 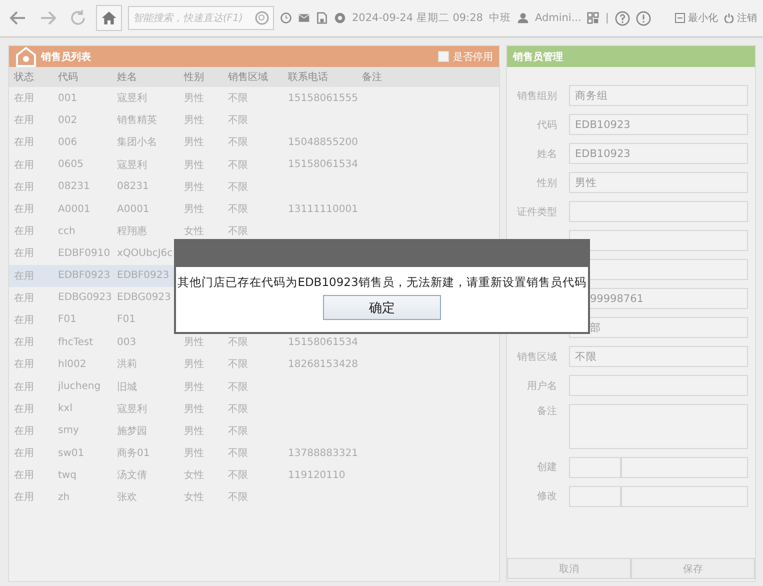 I want to click on panel-title: 销售员列表, so click(x=66, y=57).